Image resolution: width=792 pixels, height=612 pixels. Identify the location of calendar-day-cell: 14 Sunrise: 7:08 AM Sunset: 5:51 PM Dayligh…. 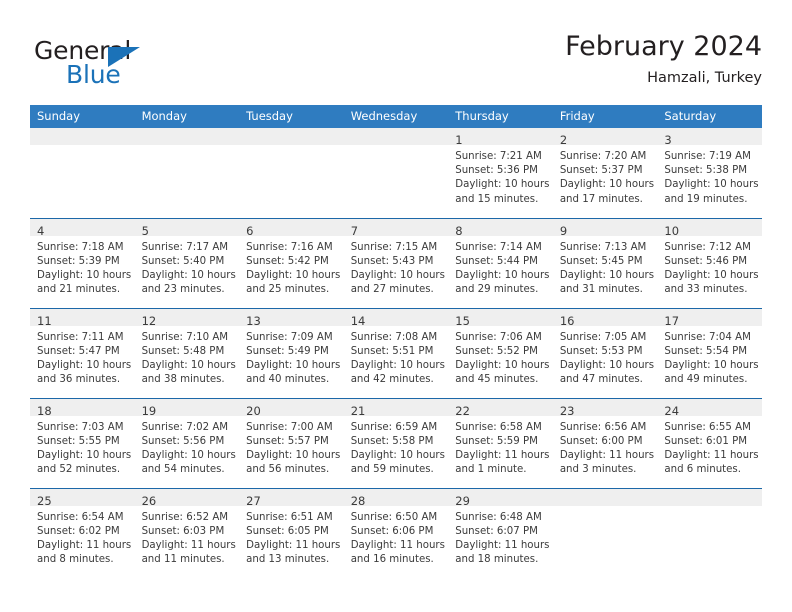
(396, 353).